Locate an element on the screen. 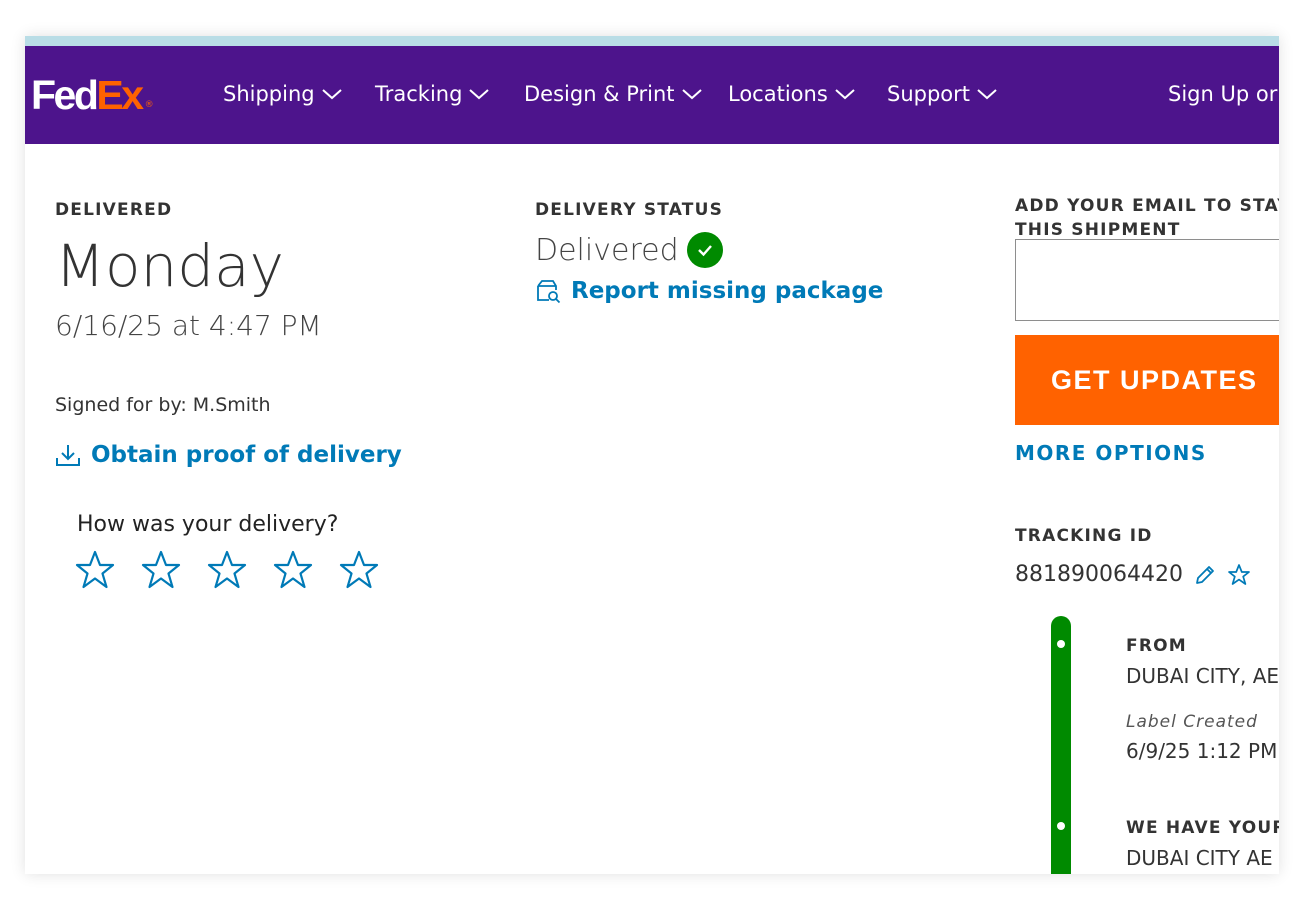 The height and width of the screenshot is (899, 1304). tracking-id-heading: TRACKING ID is located at coordinates (1084, 536).